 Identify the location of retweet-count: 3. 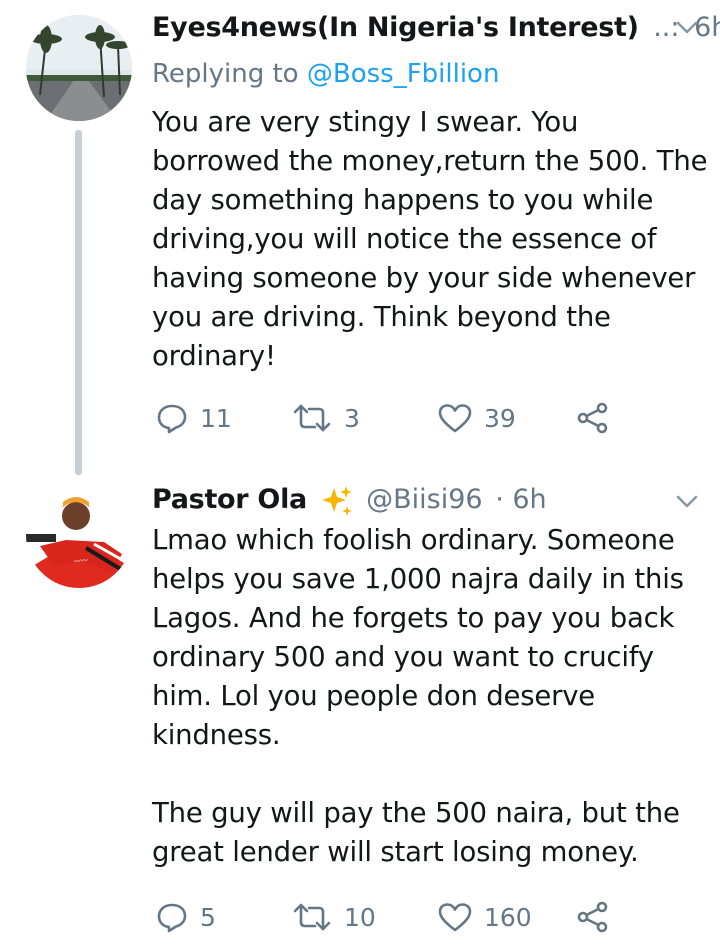
(352, 418).